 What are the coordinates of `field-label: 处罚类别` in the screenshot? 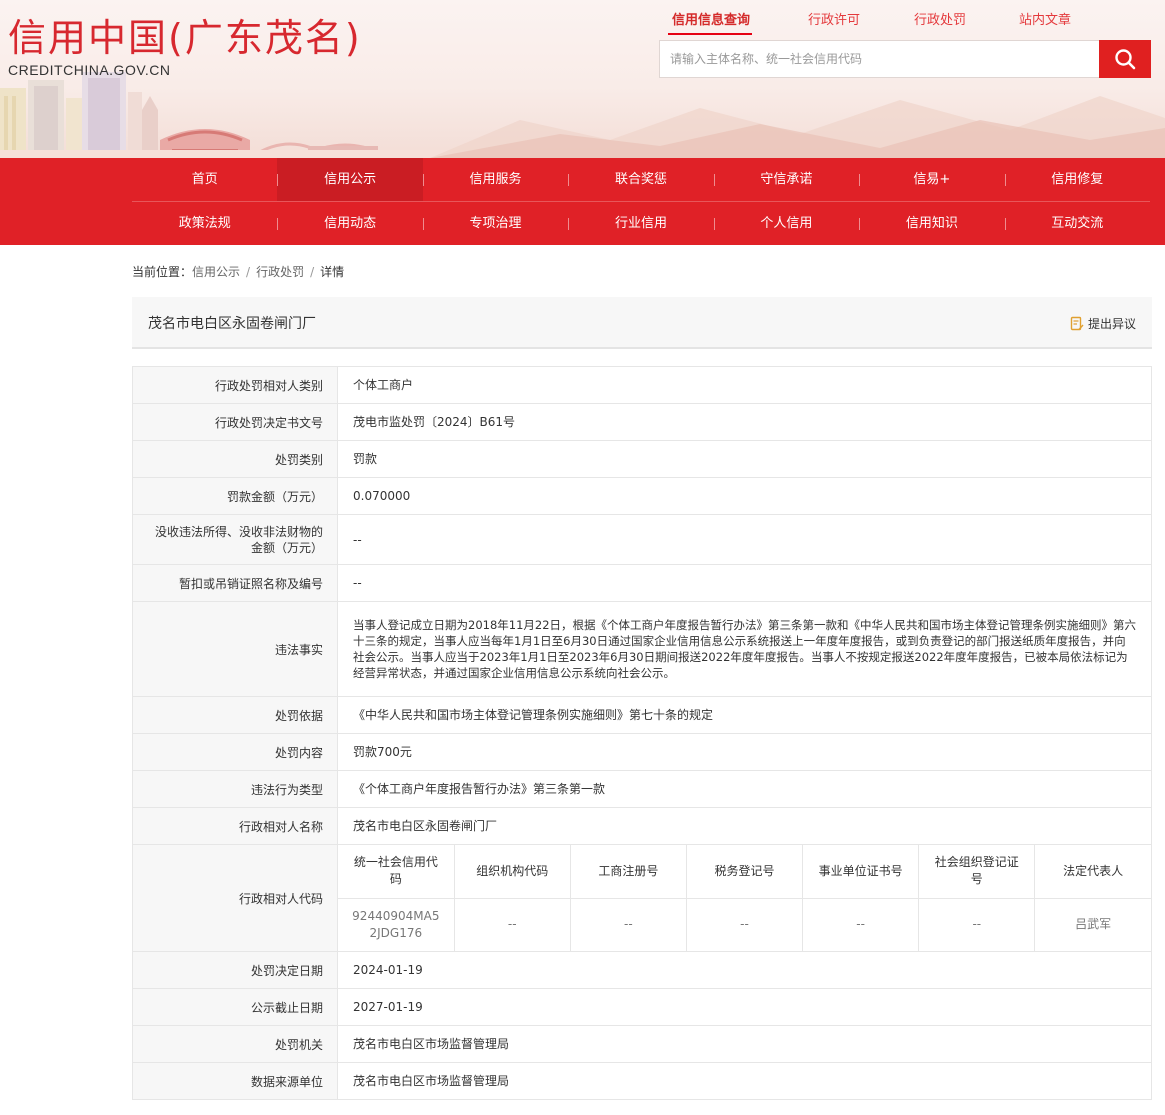 It's located at (235, 459).